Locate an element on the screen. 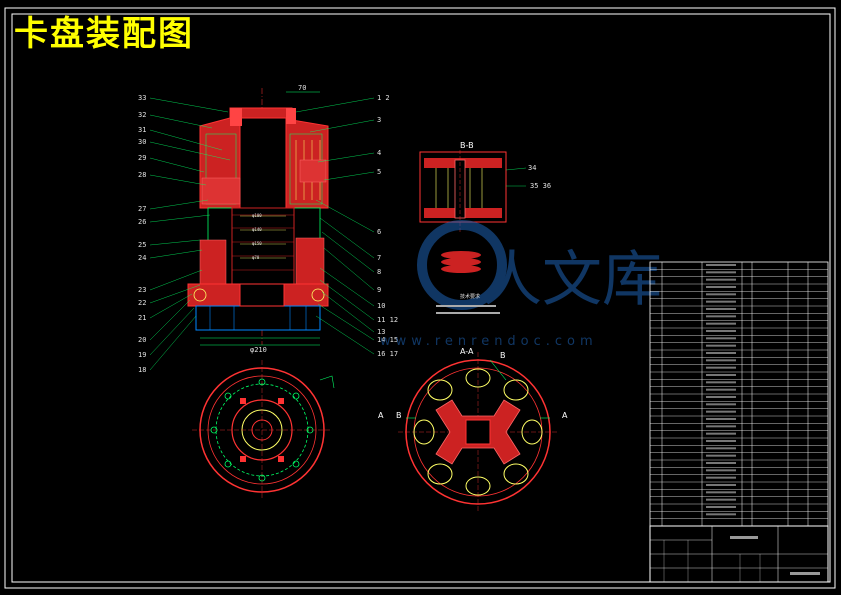 The image size is (841, 595). callout-label: 23 is located at coordinates (142, 290).